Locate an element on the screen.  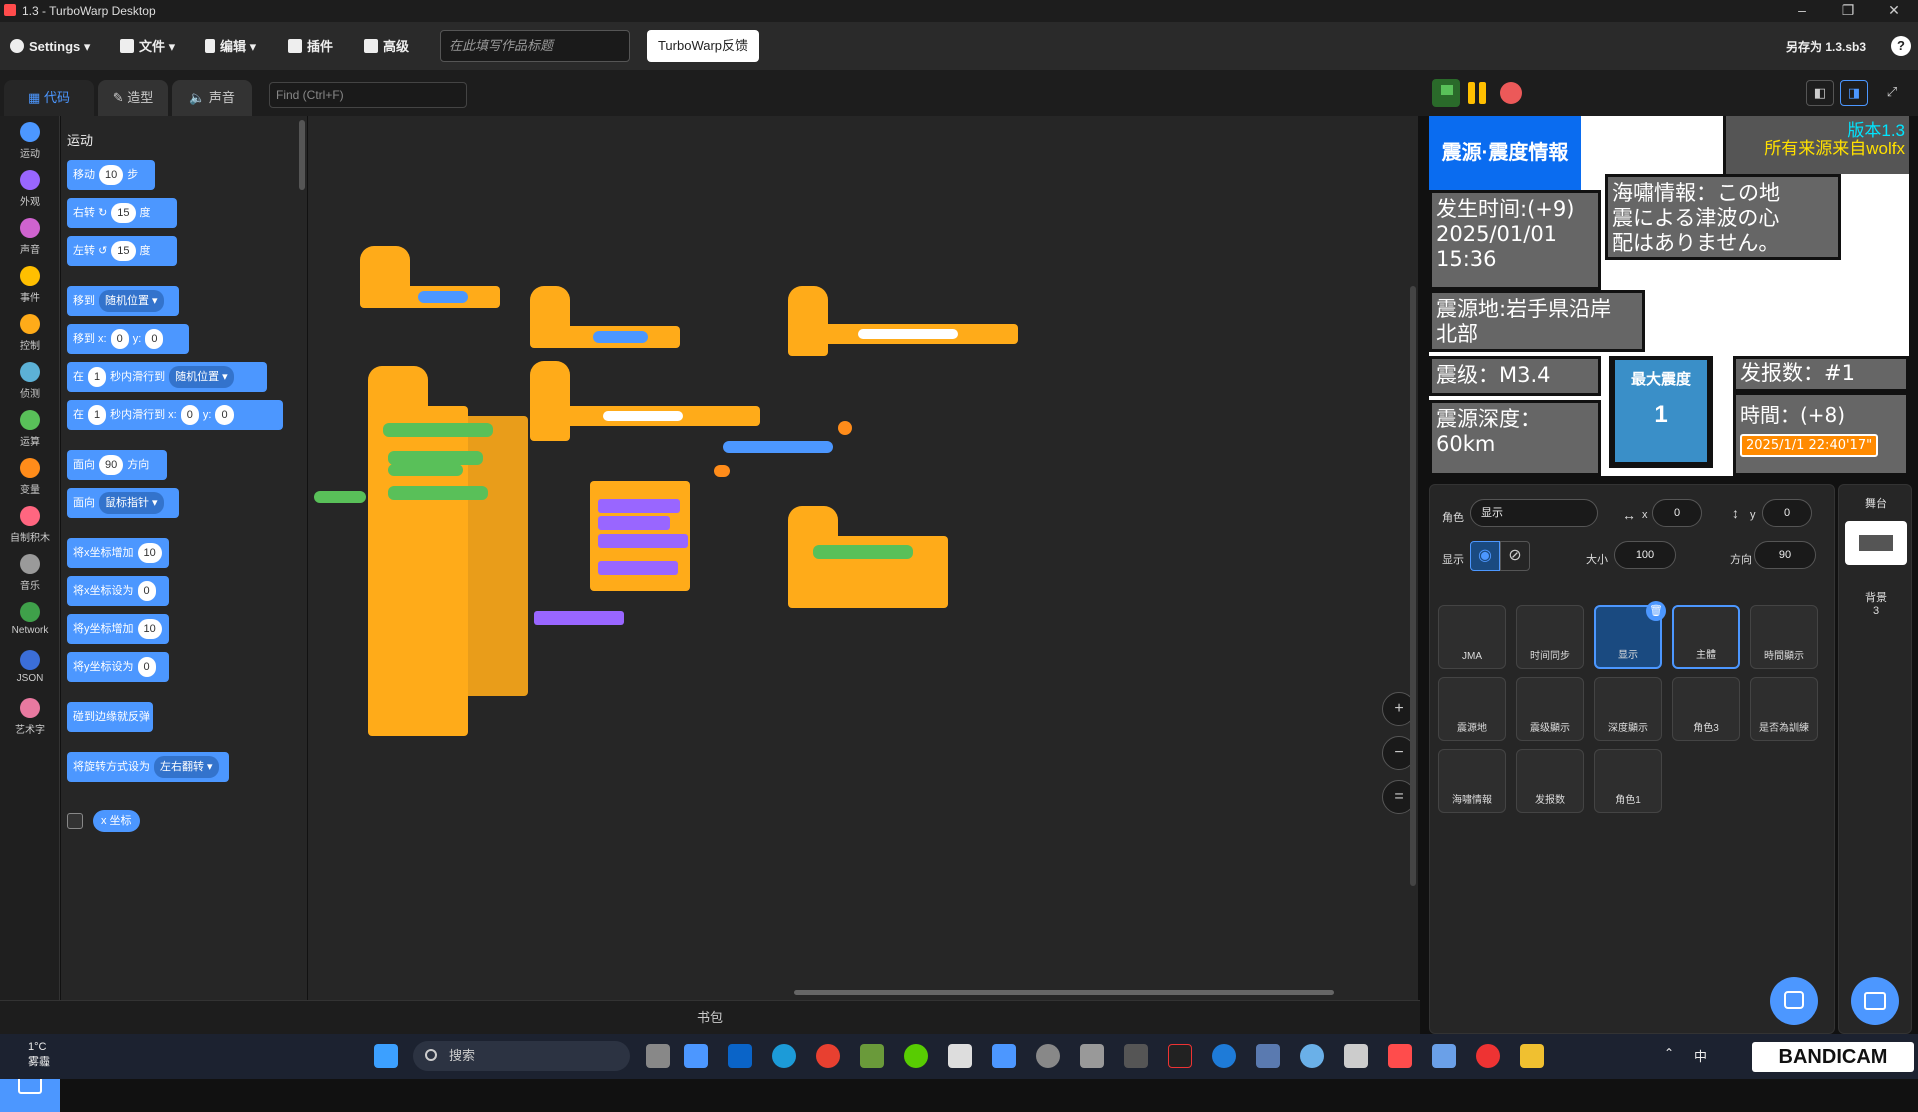
ime-indicator: 中 is located at coordinates (1700, 1055).